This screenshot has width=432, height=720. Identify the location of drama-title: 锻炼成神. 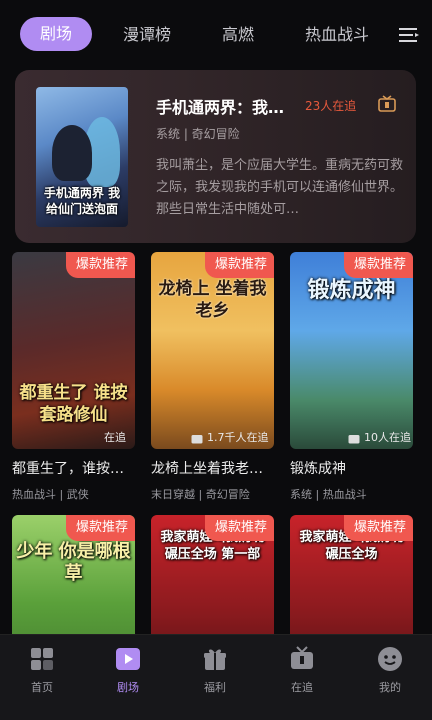
(318, 469).